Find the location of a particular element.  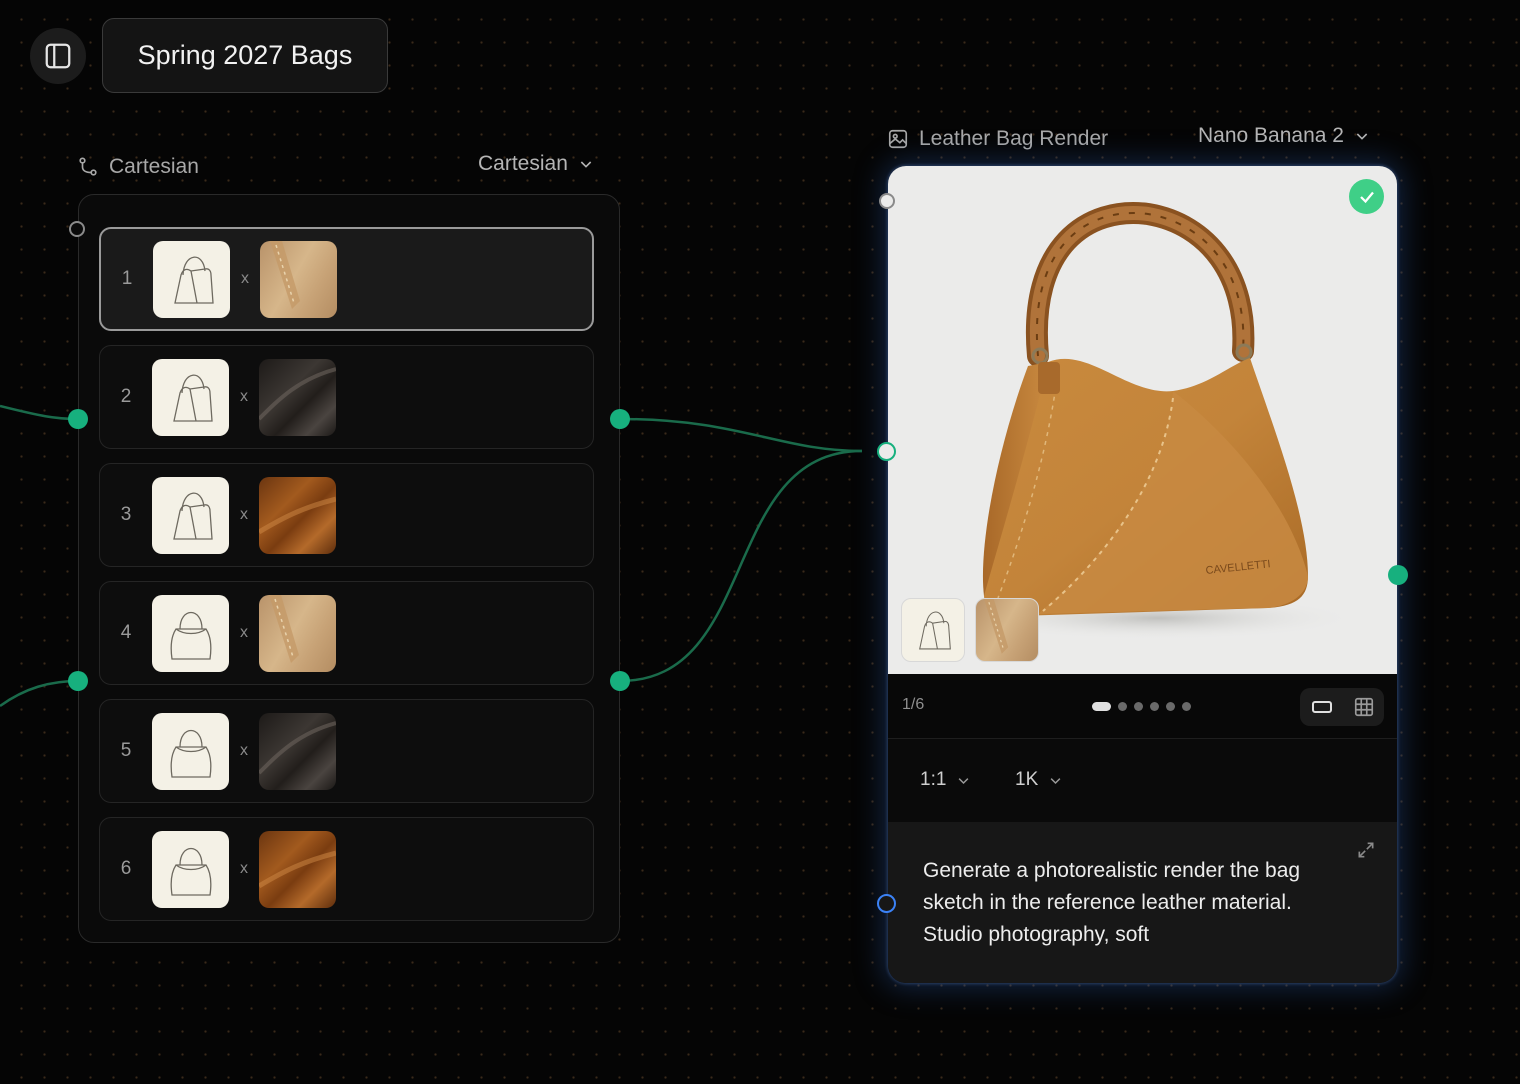

render-output-port is located at coordinates (1398, 575).